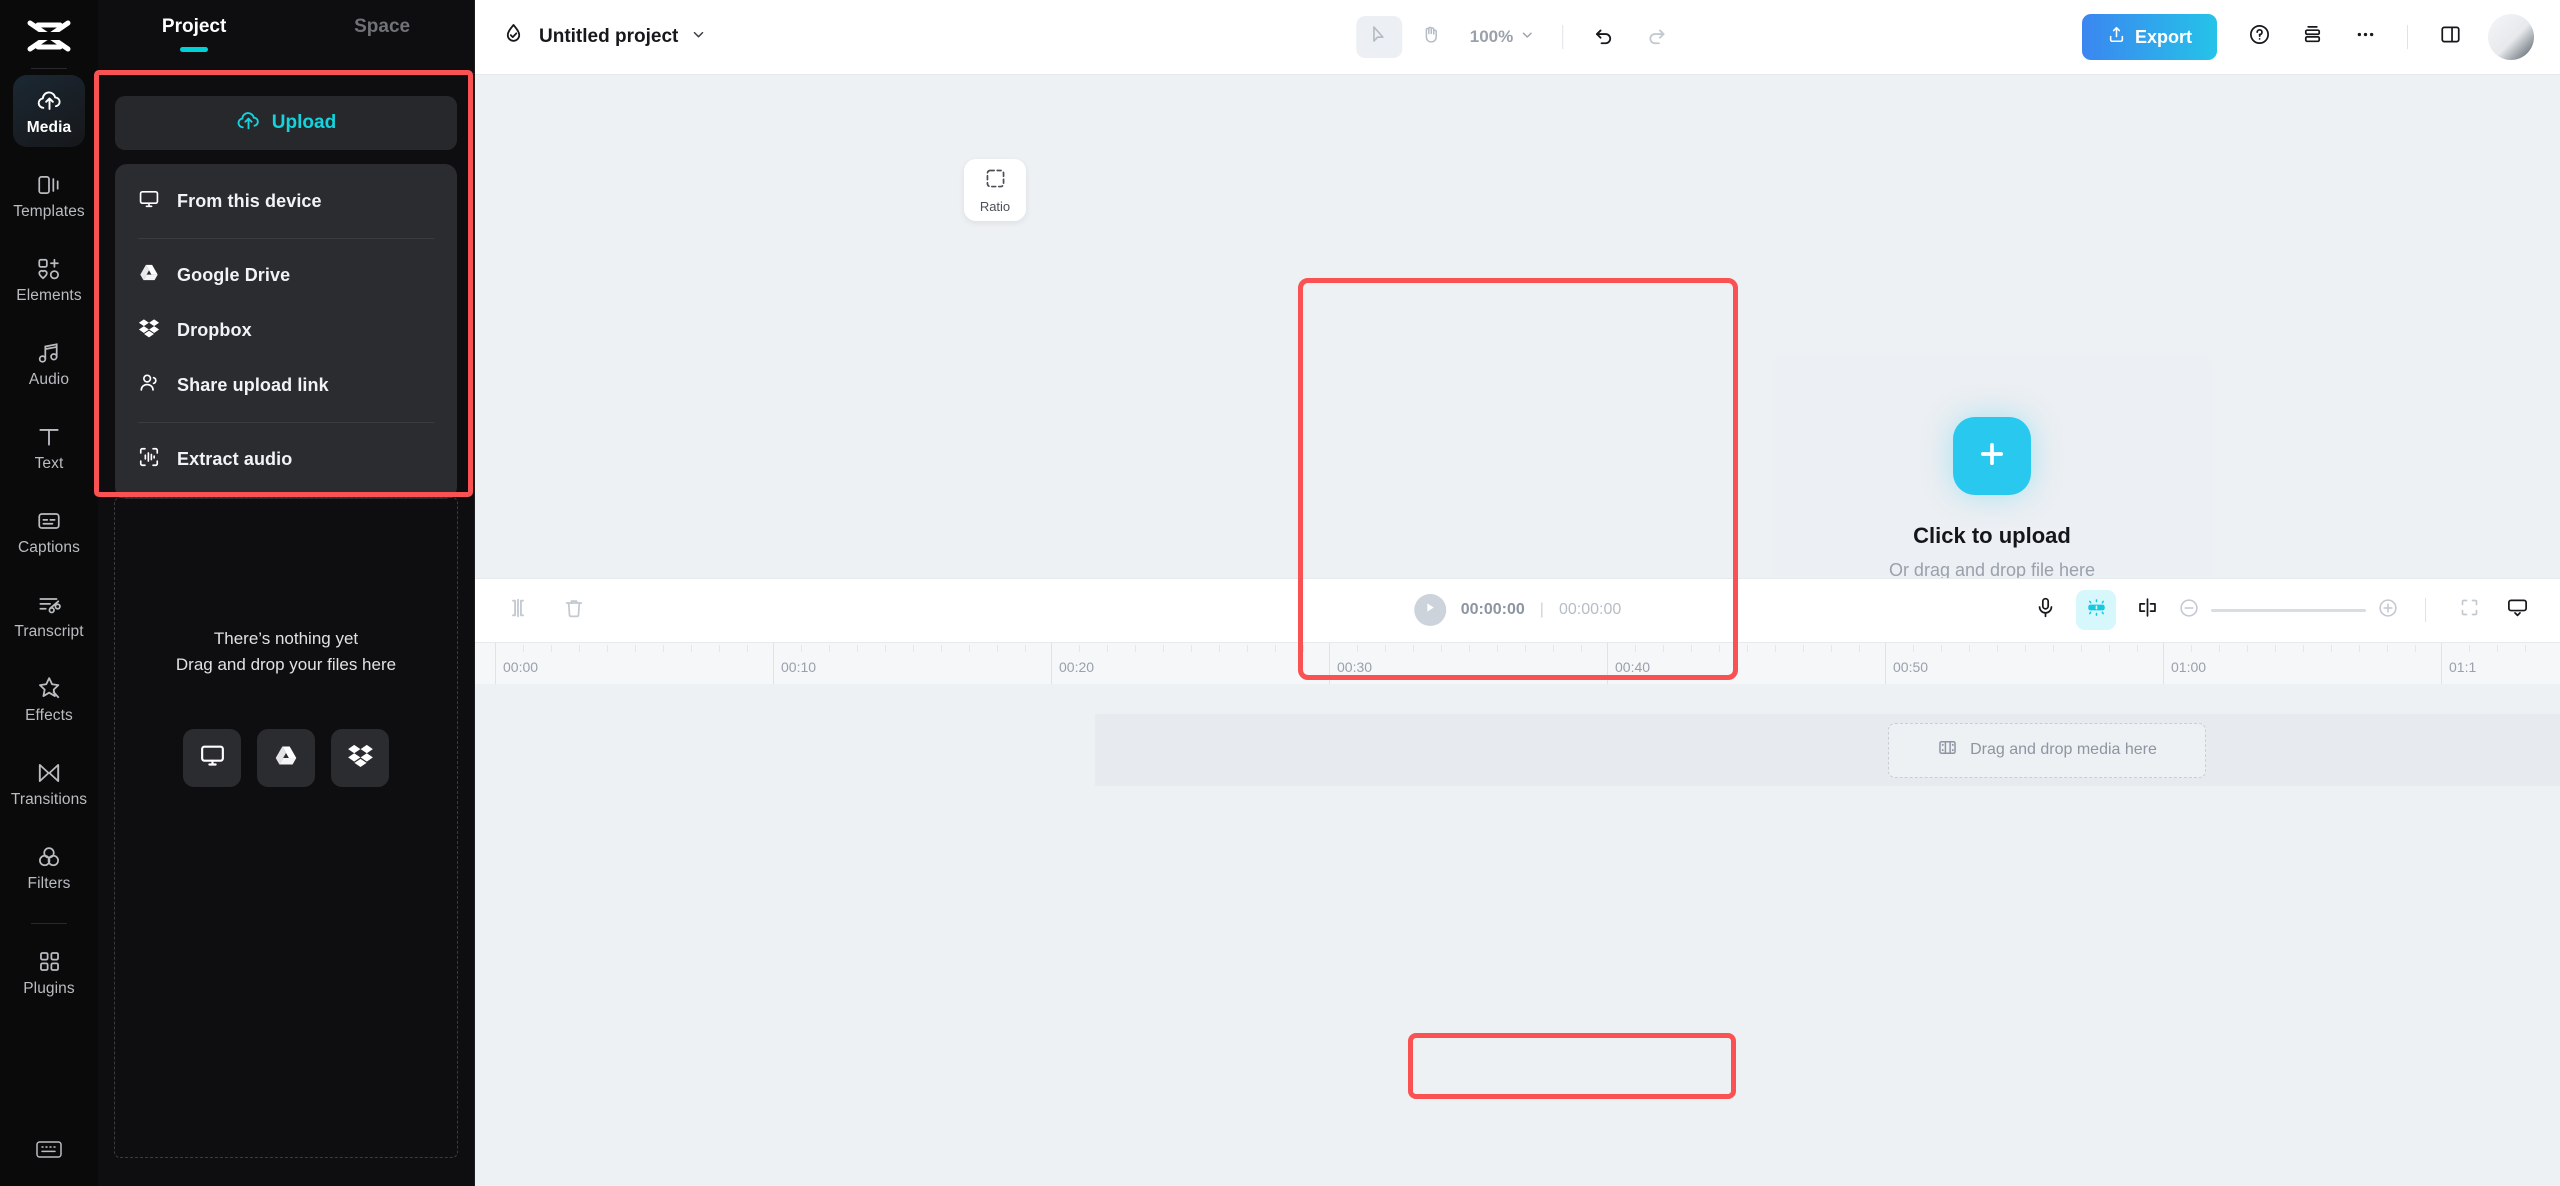  Describe the element at coordinates (1077, 666) in the screenshot. I see `ruler-label: 00:20` at that location.